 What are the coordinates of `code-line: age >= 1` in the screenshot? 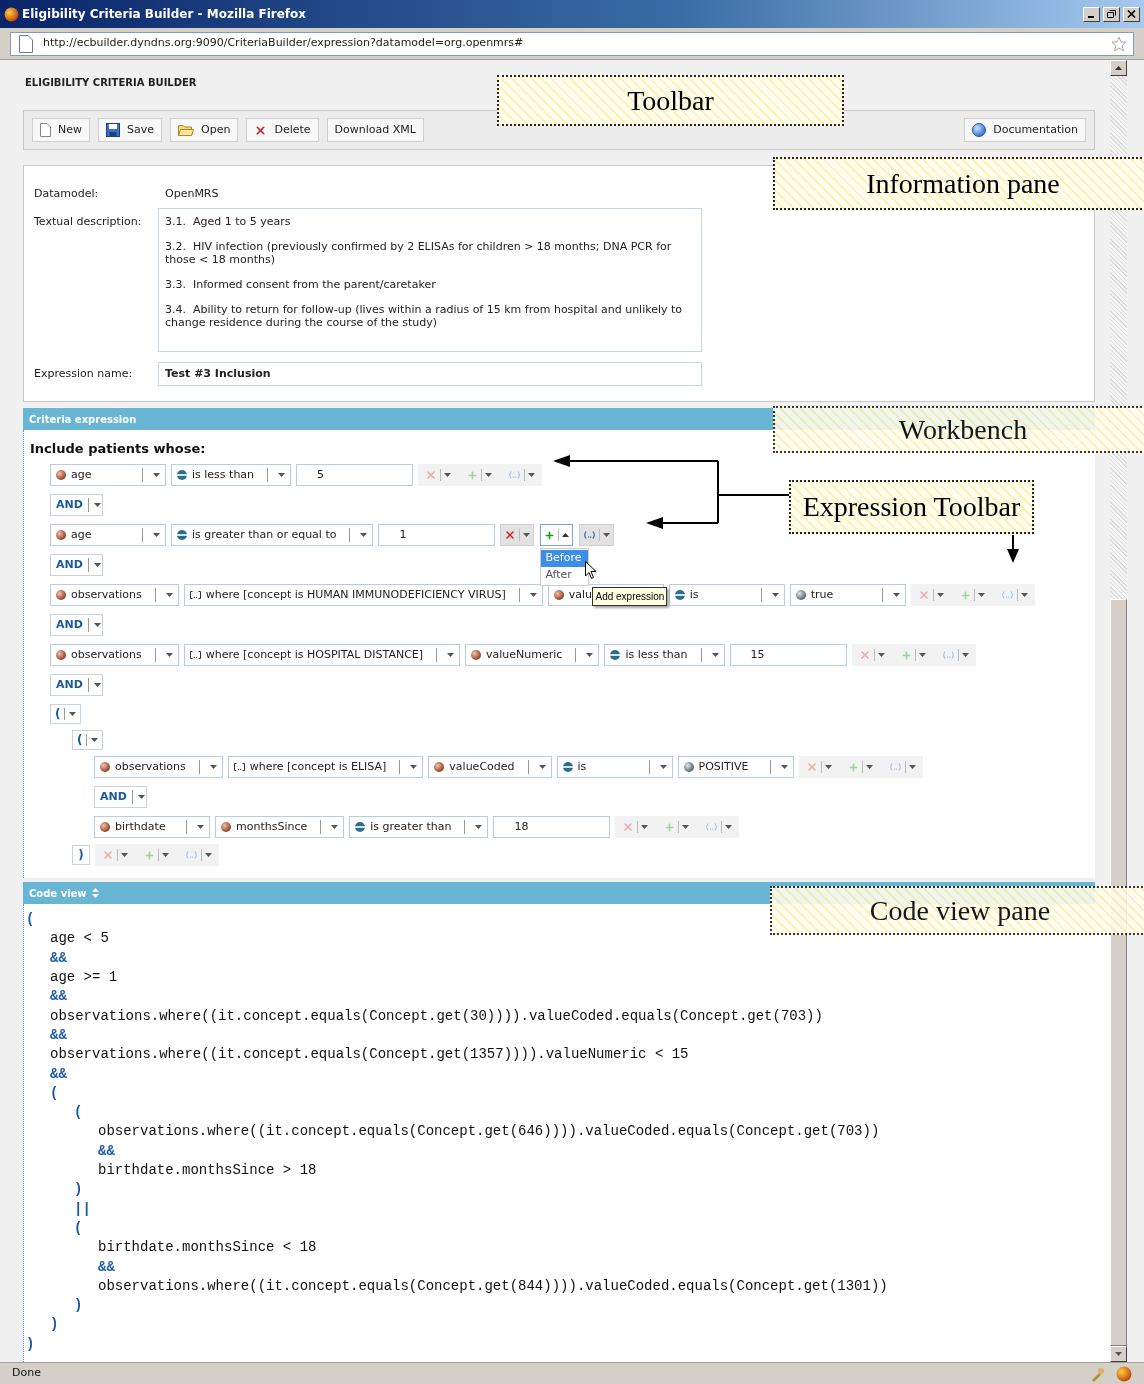 It's located at (84, 978).